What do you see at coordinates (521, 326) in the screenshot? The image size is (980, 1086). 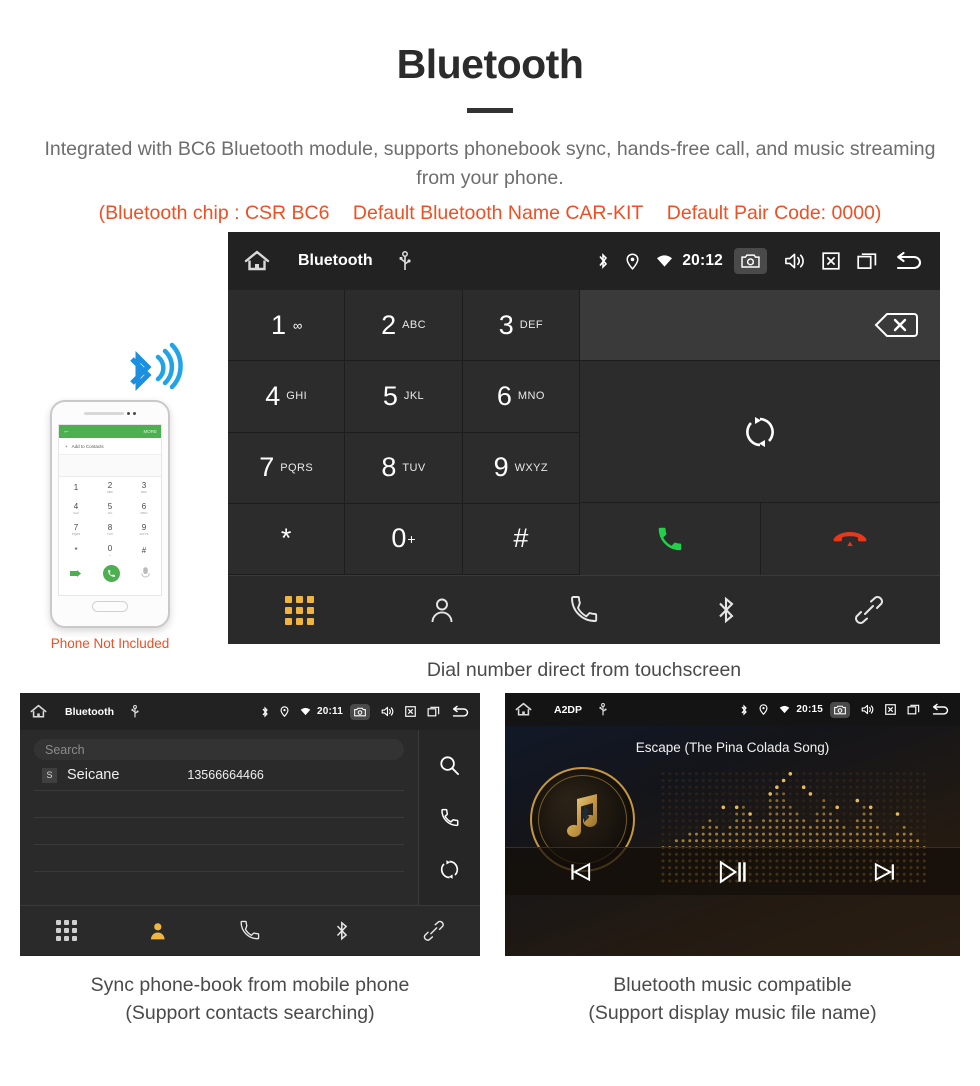 I see `dial-key-3: 3 DEF` at bounding box center [521, 326].